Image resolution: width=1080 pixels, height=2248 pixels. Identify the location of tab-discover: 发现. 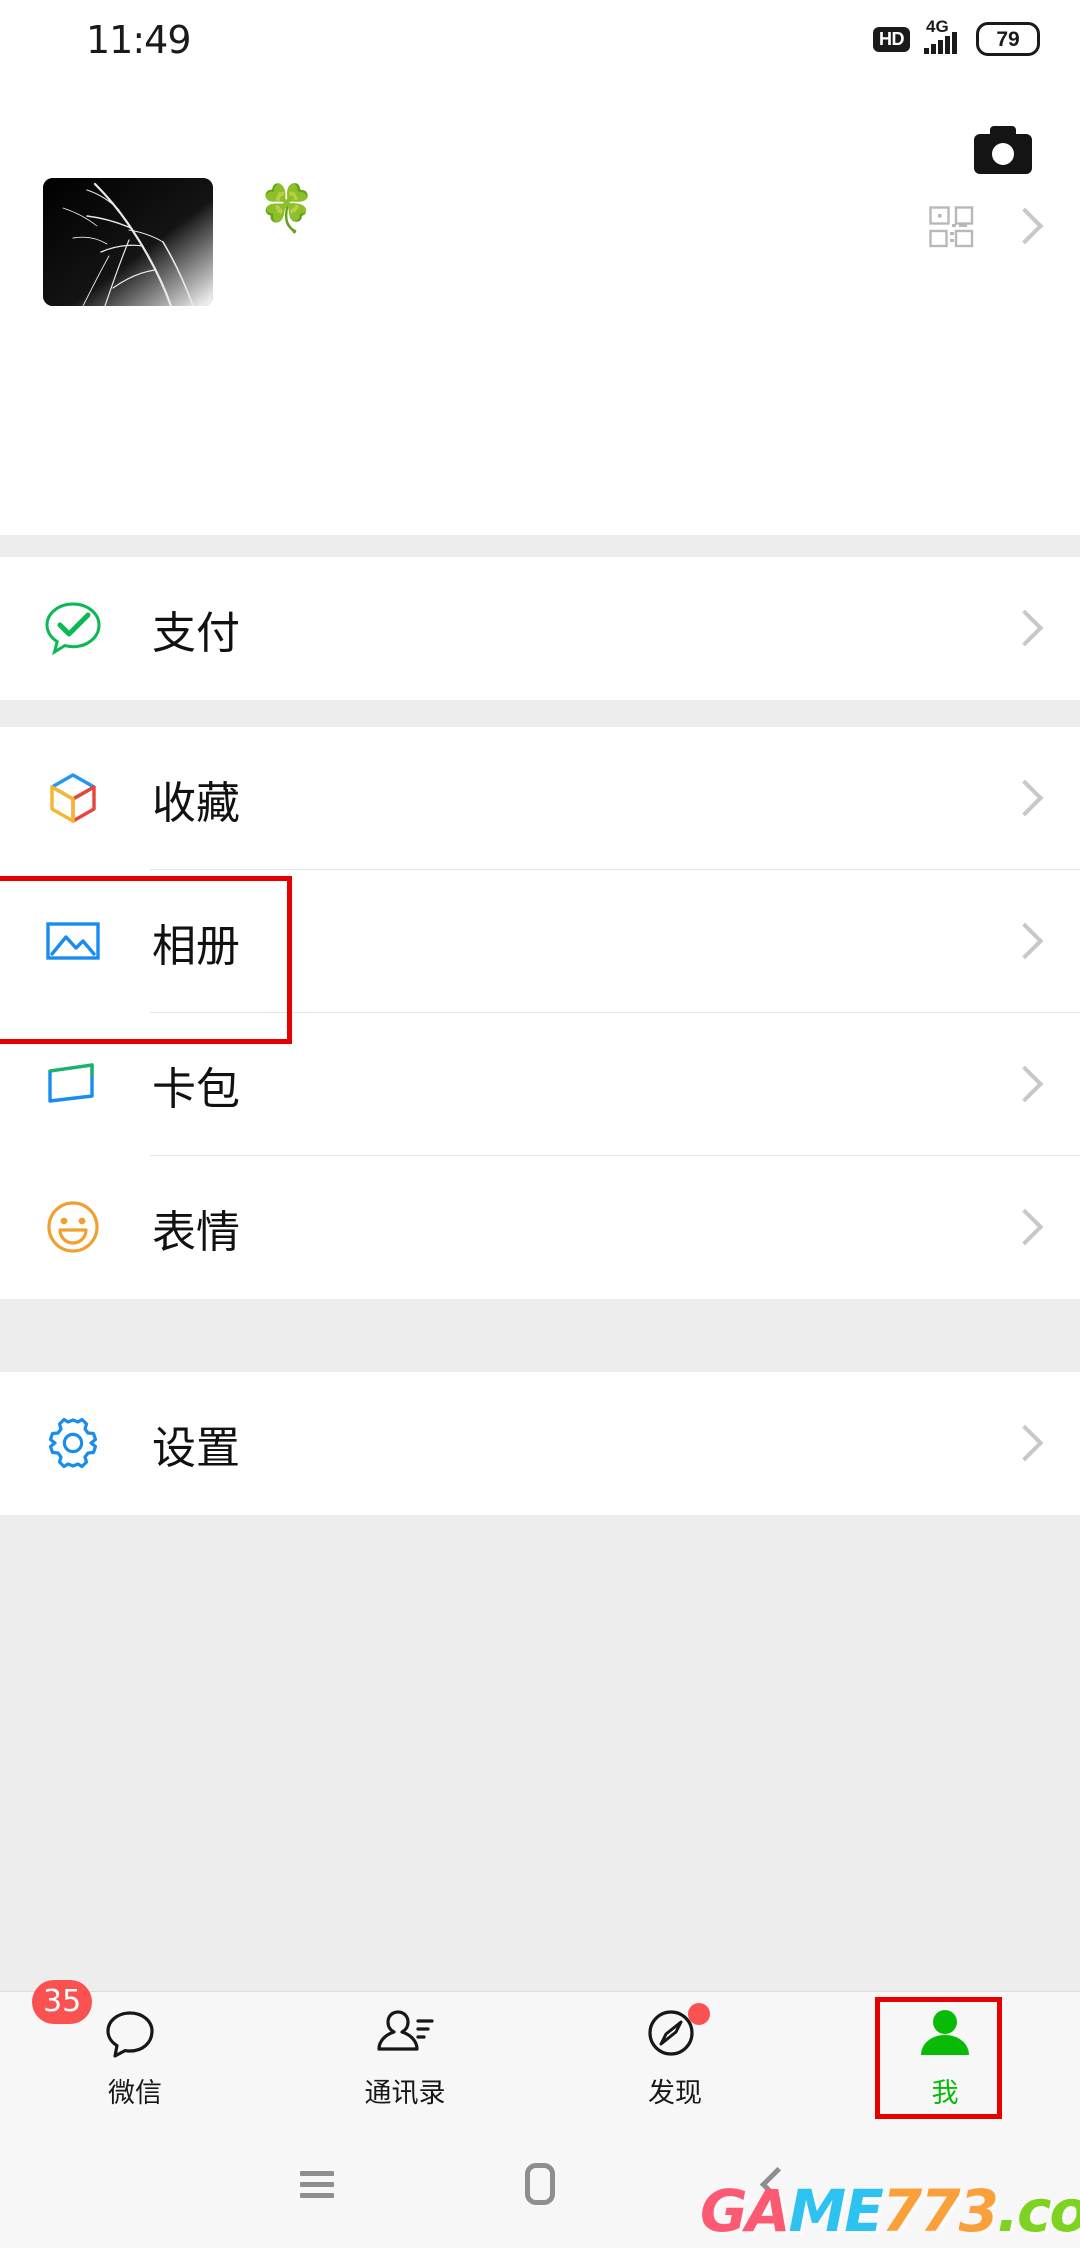
(675, 2056).